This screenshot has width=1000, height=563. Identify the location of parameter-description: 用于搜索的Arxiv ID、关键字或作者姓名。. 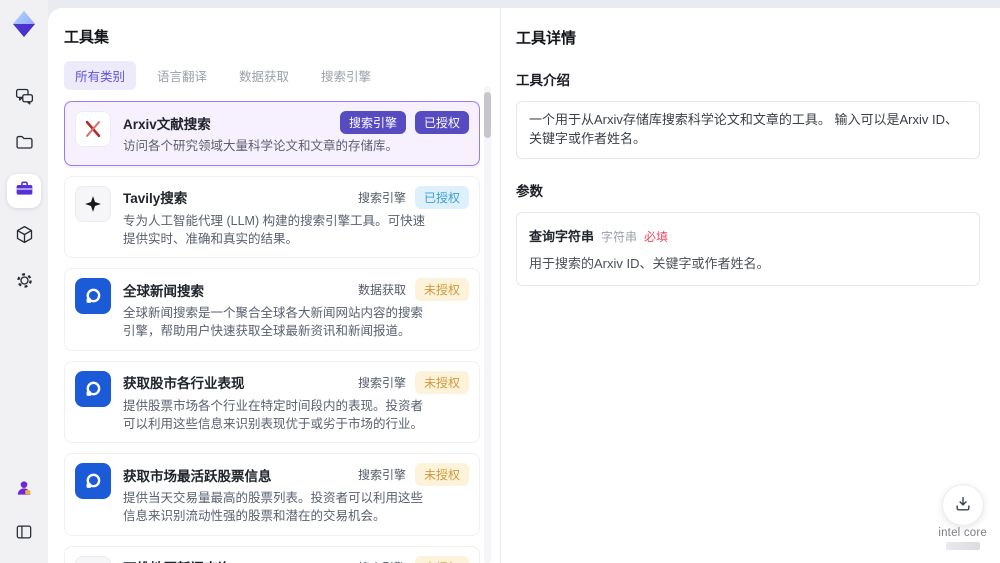
(649, 263).